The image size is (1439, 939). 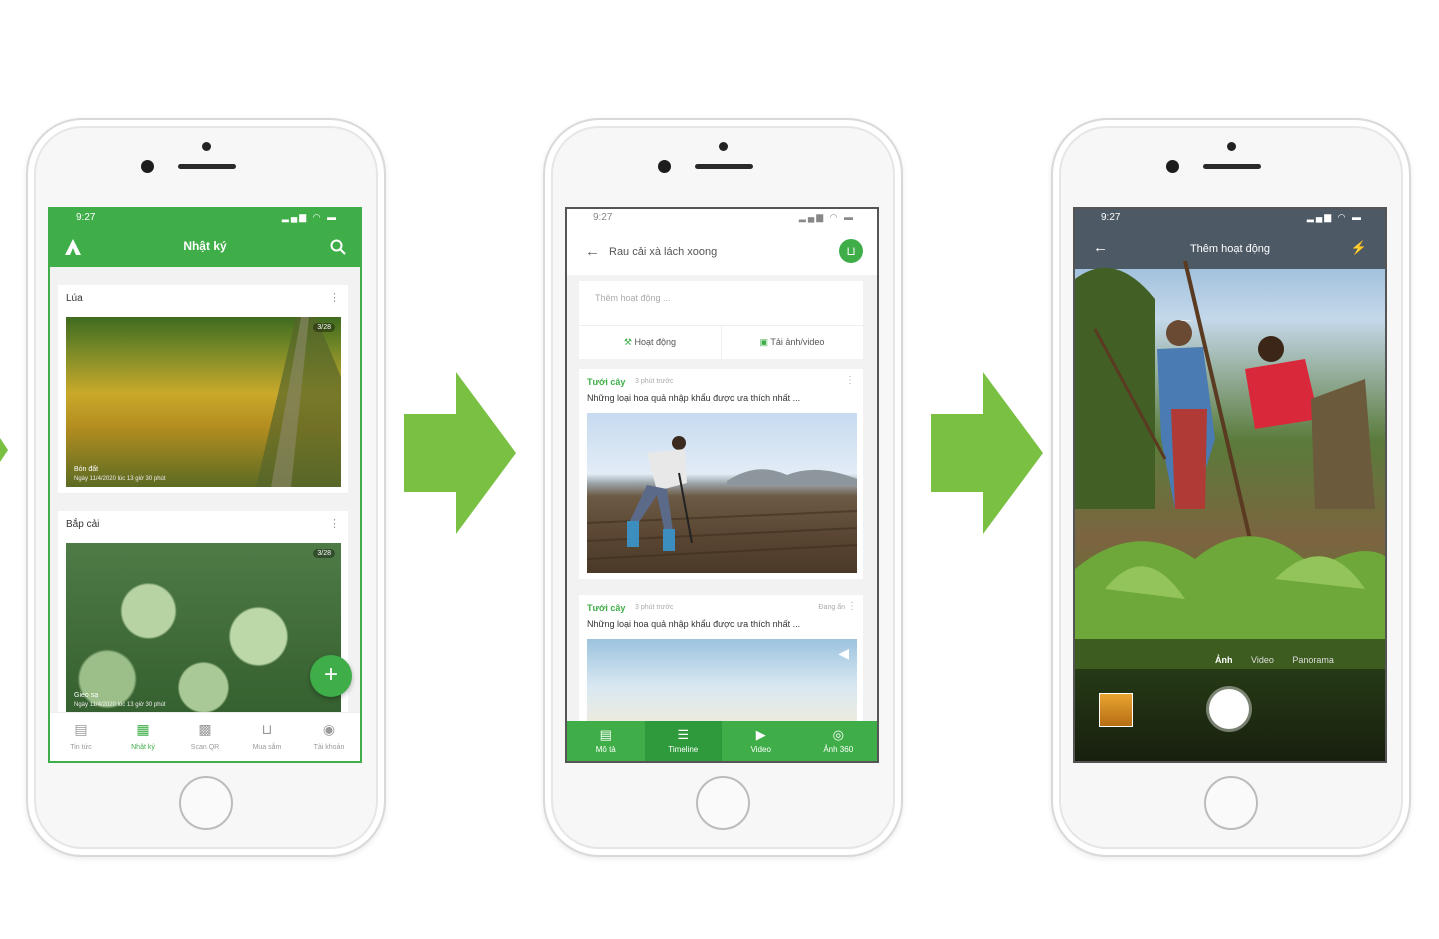 I want to click on page-title: Thêm hoạt động, so click(x=1230, y=249).